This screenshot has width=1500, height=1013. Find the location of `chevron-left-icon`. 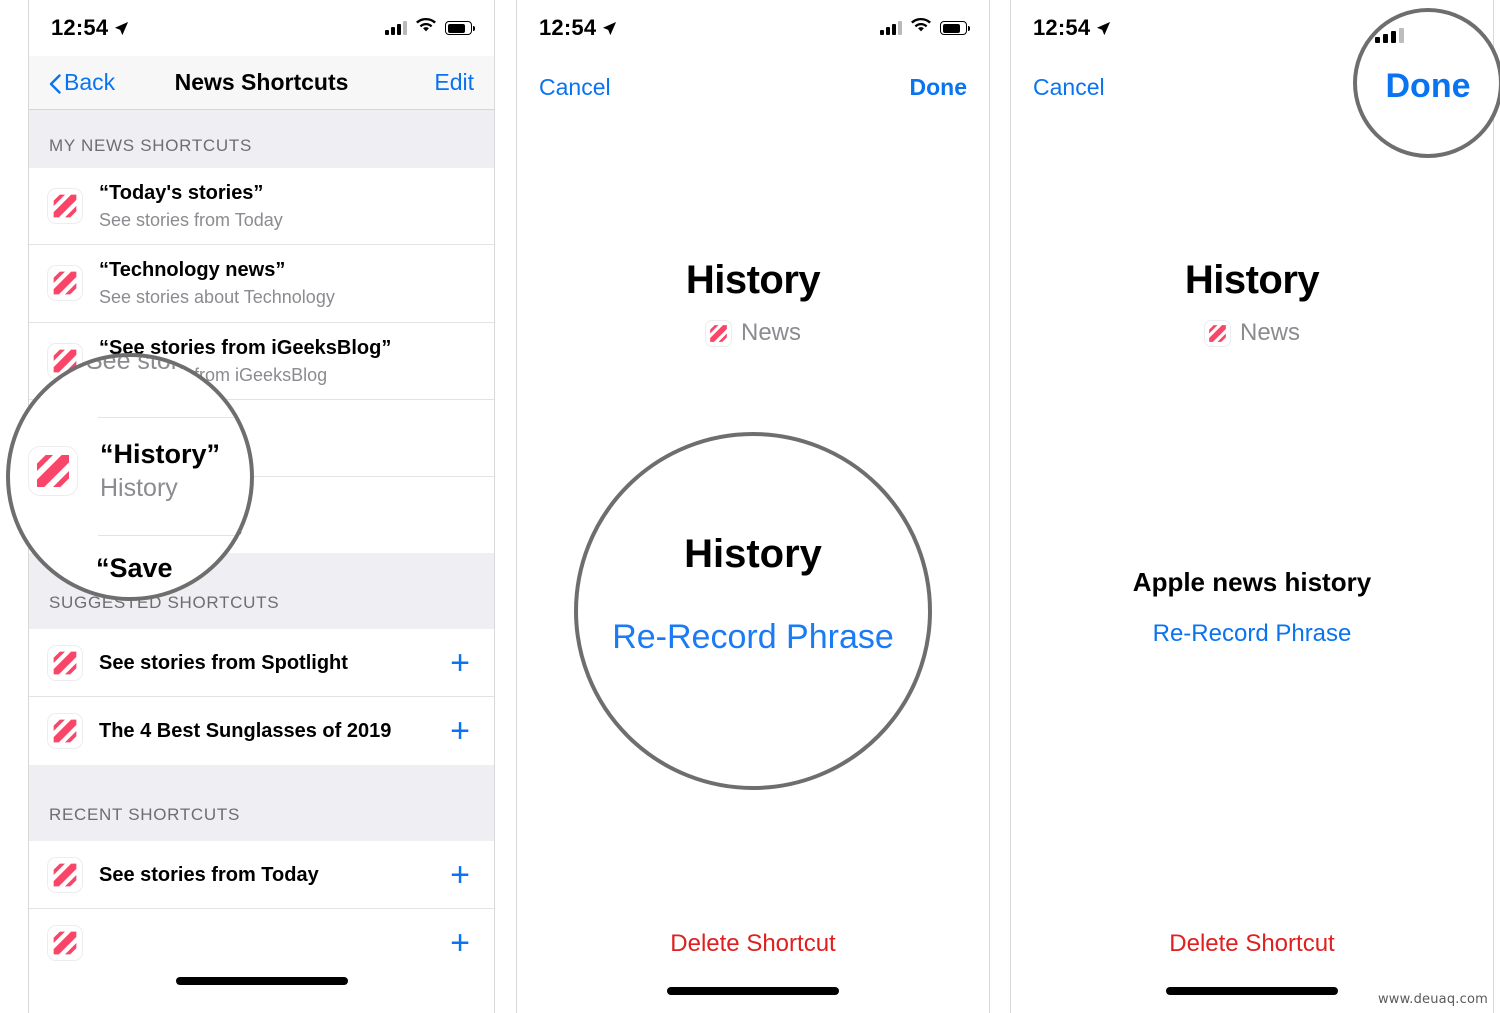

chevron-left-icon is located at coordinates (55, 83).